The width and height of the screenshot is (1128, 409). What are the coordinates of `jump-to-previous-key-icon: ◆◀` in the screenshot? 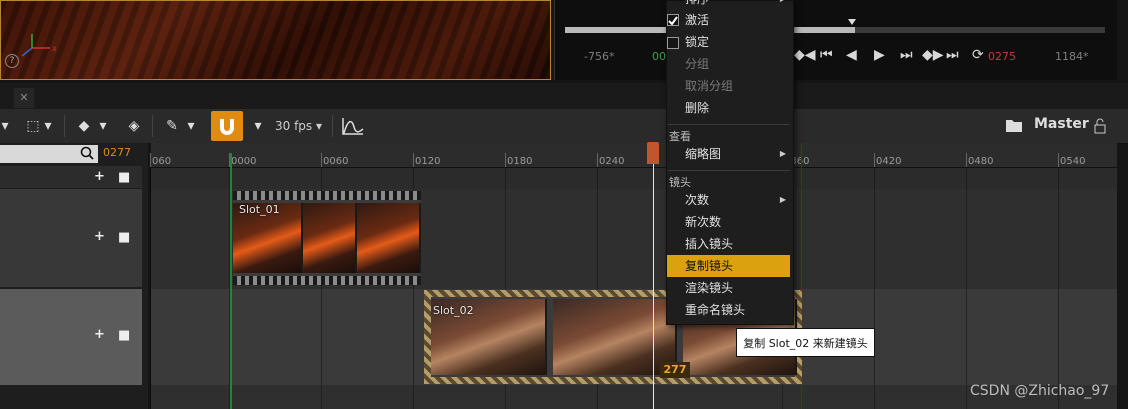 It's located at (805, 55).